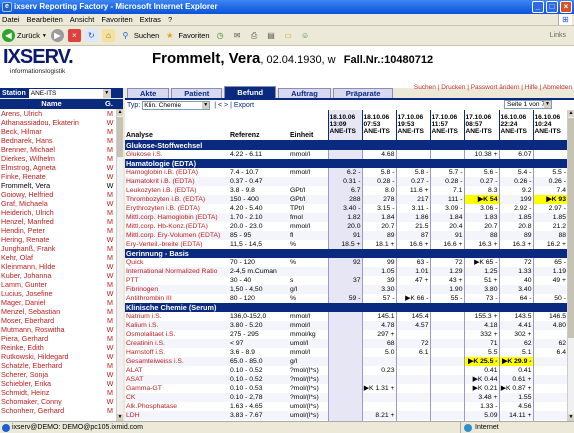 The image size is (574, 433). Describe the element at coordinates (481, 343) in the screenshot. I see `result-value: 71` at that location.